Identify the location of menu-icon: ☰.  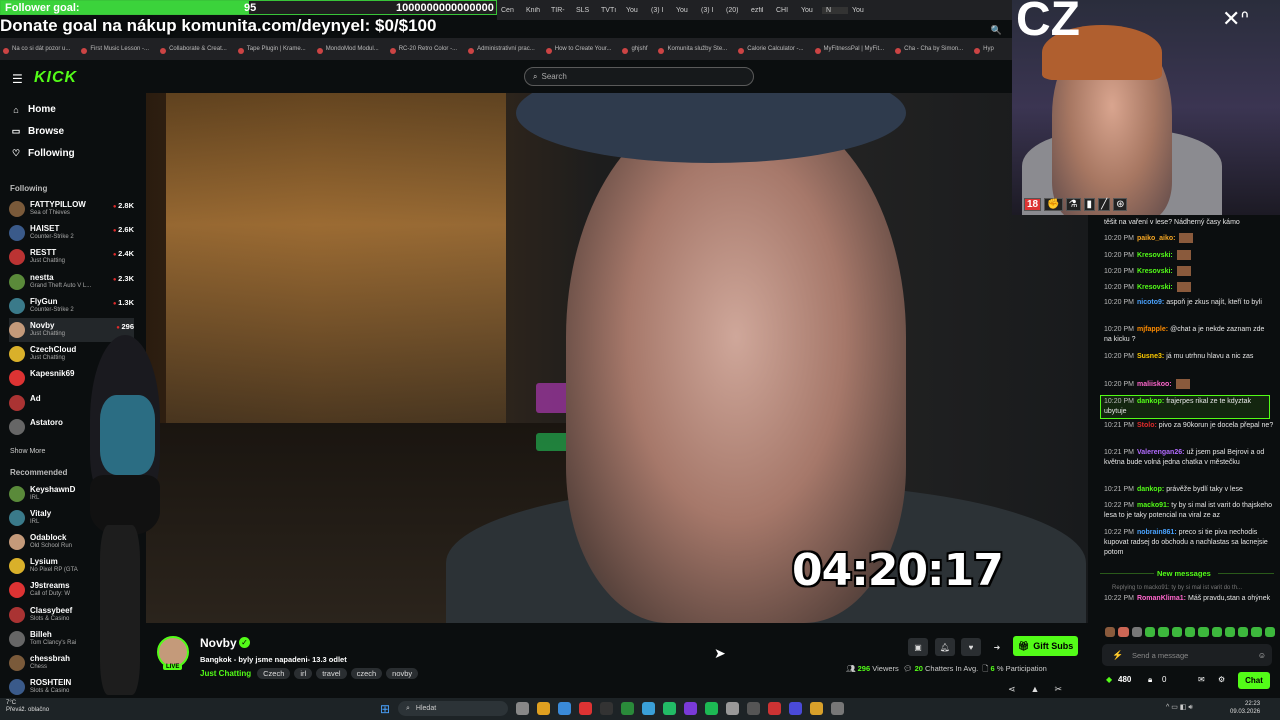
(17, 79).